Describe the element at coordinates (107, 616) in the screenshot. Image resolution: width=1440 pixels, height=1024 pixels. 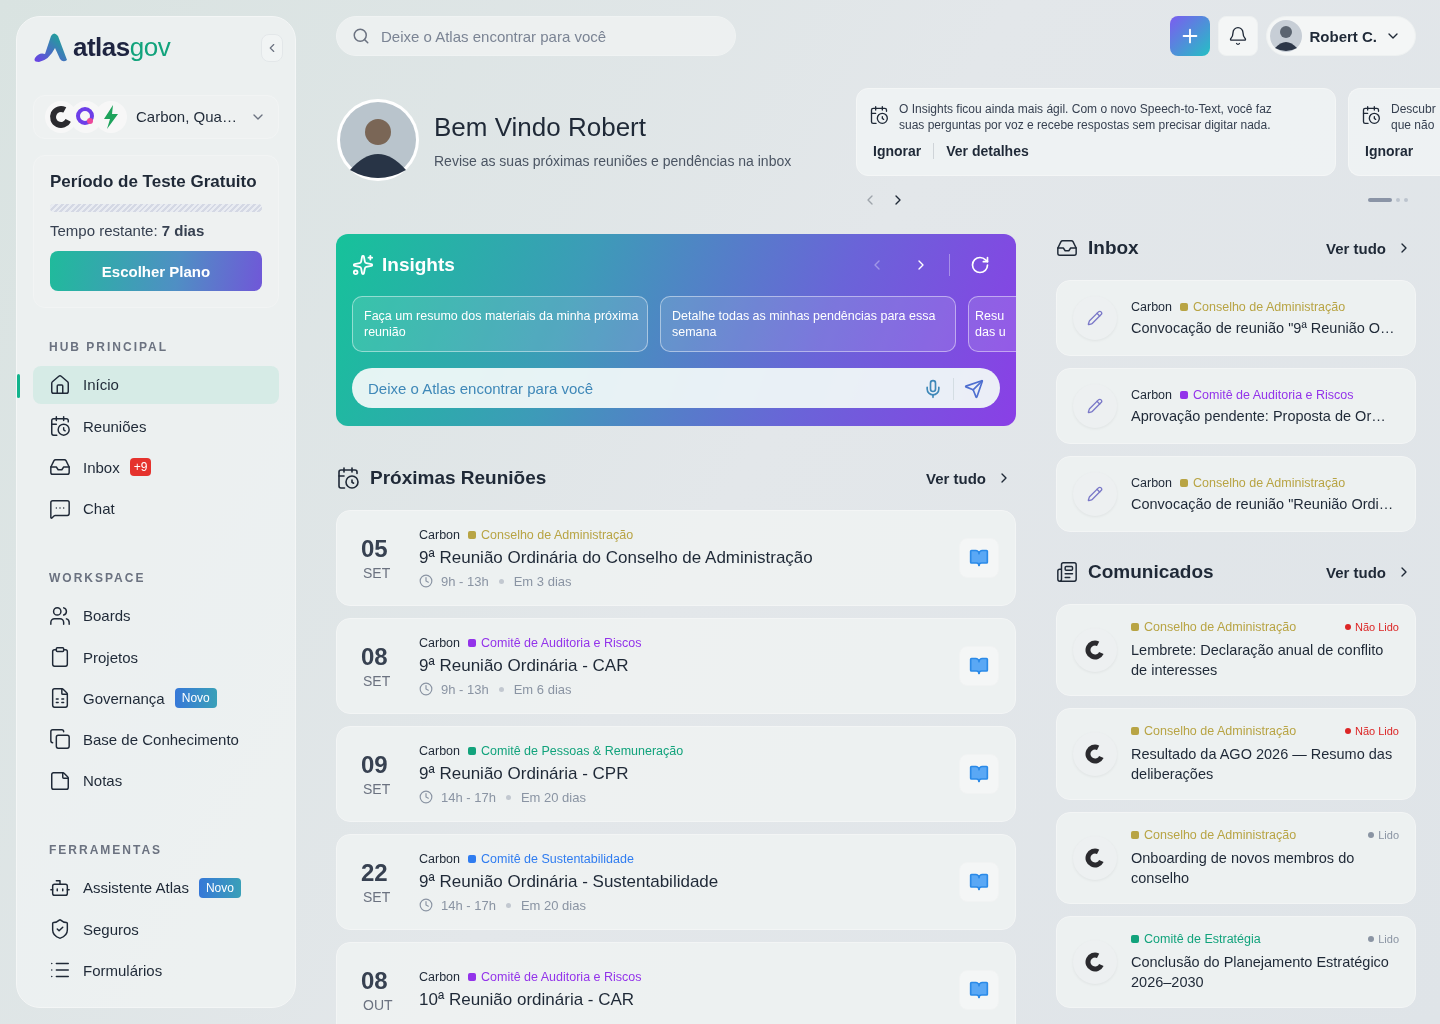
I see `nav-label: Boards` at that location.